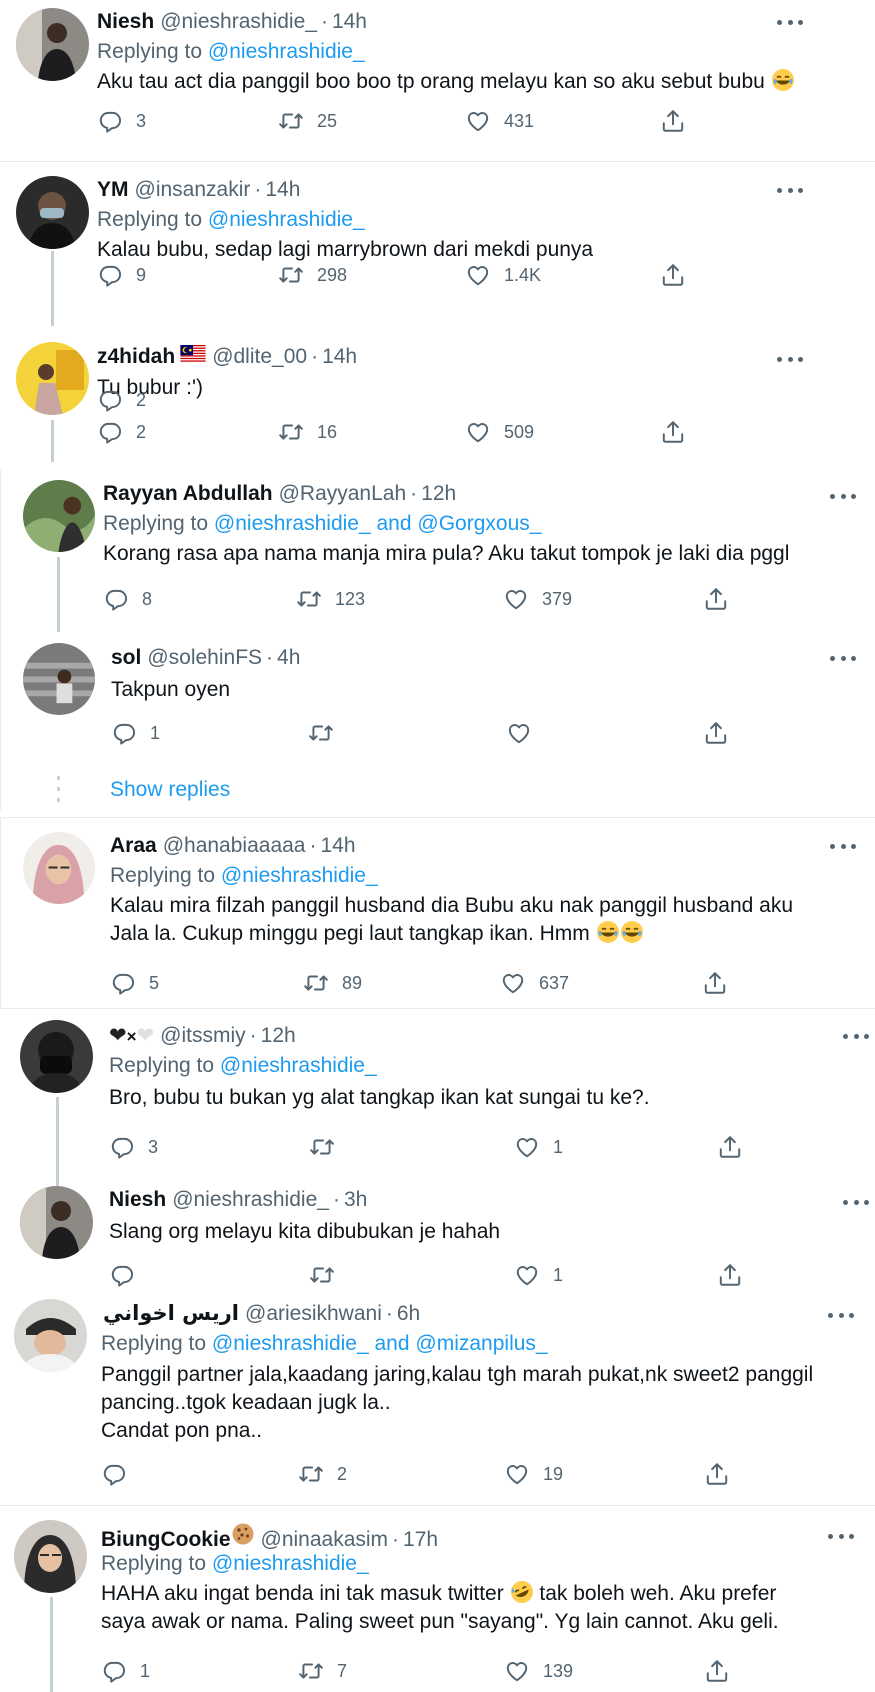 Image resolution: width=875 pixels, height=1692 pixels. What do you see at coordinates (538, 1671) in the screenshot?
I see `like-button: 139` at bounding box center [538, 1671].